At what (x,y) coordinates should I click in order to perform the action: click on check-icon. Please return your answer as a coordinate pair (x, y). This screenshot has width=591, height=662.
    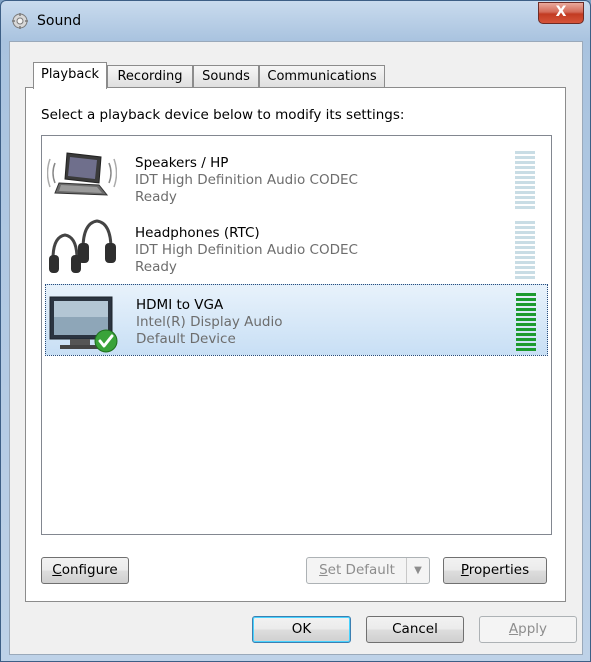
    Looking at the image, I should click on (106, 341).